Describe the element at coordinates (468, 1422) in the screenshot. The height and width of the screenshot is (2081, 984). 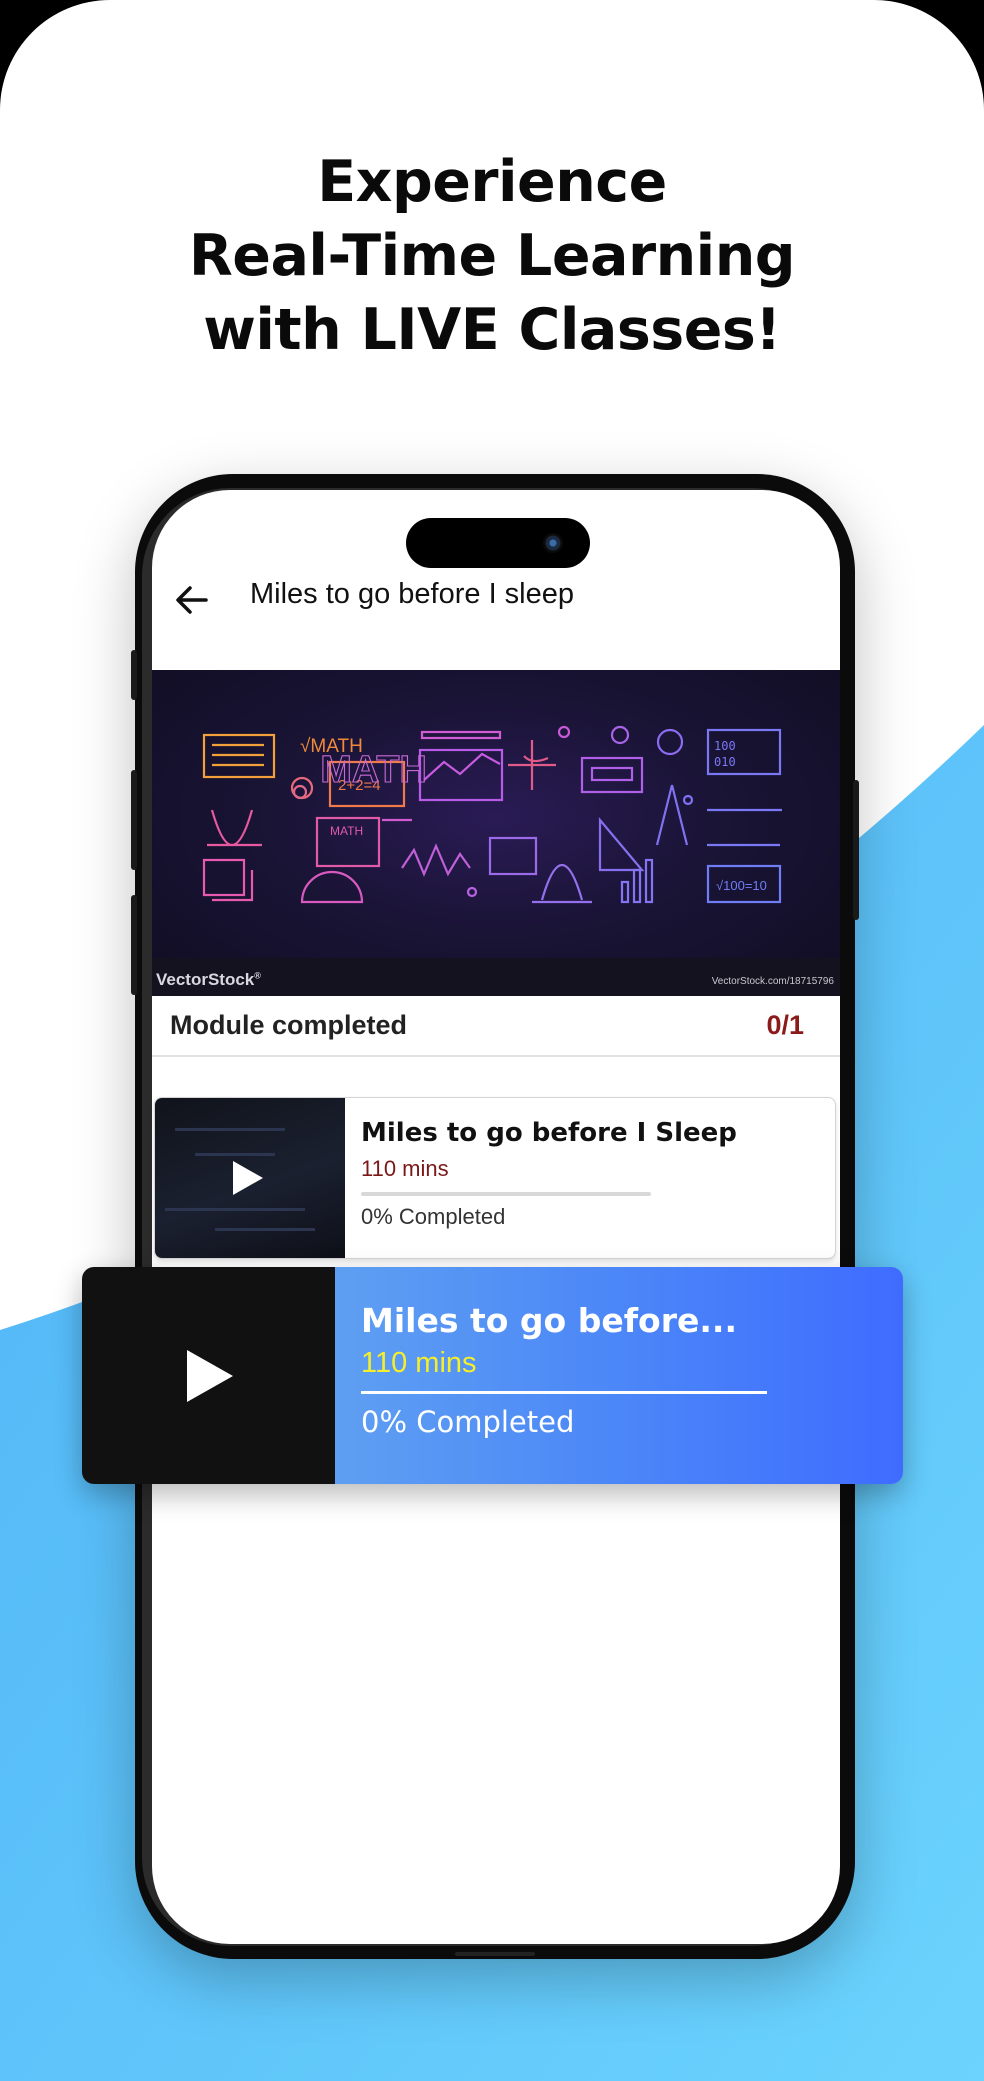
I see `highlighted-lesson-status: 0% Completed` at that location.